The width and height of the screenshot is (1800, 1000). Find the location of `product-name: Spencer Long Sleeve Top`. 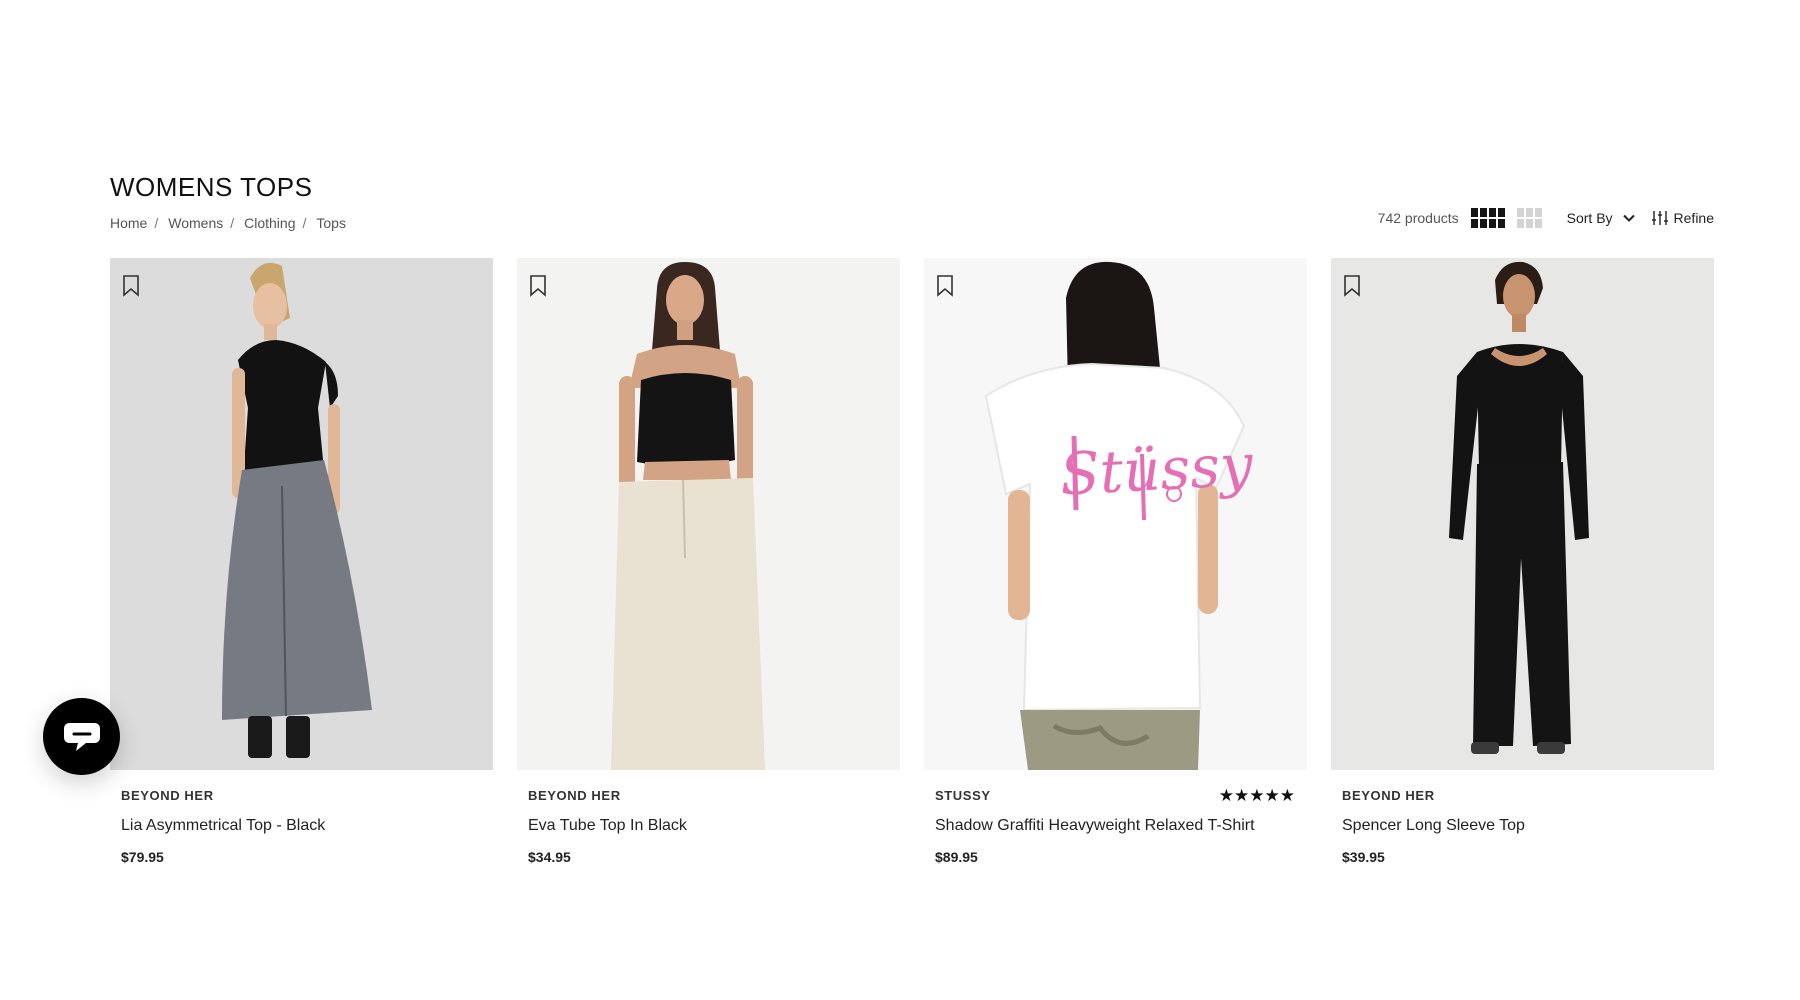

product-name: Spencer Long Sleeve Top is located at coordinates (1522, 826).